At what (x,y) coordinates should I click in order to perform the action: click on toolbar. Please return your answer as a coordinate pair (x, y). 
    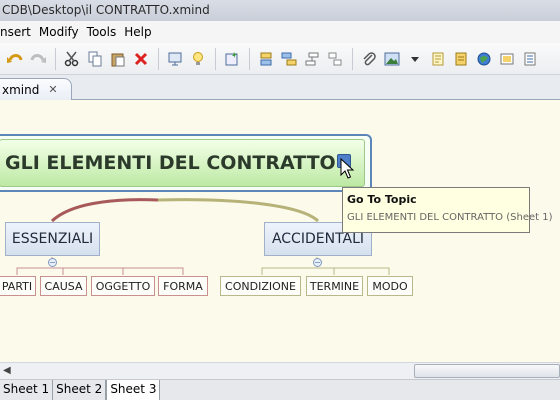
    Looking at the image, I should click on (280, 59).